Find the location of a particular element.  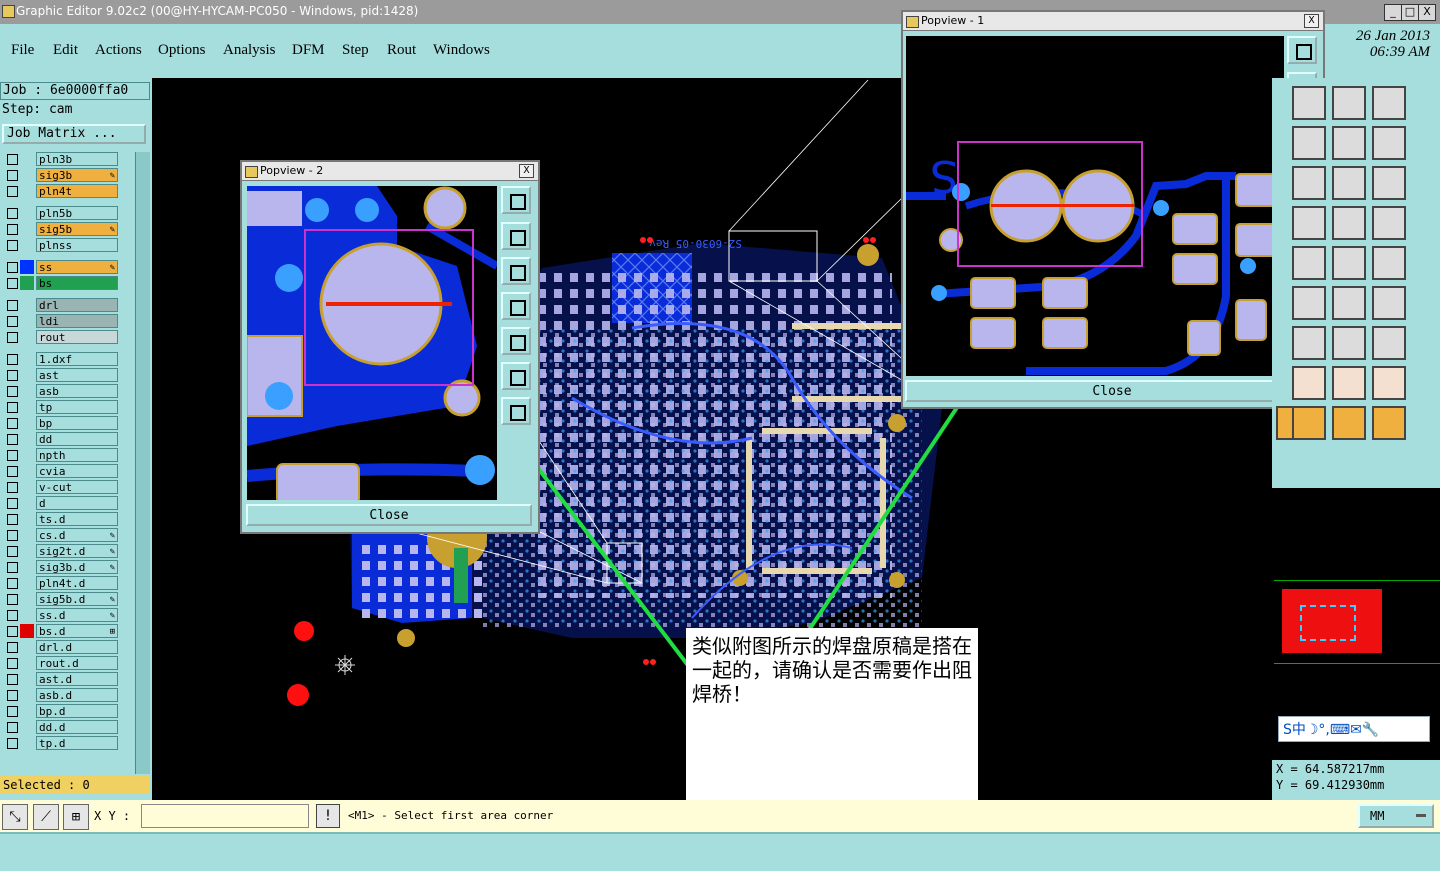

layer-row: cvia is located at coordinates (66, 471).